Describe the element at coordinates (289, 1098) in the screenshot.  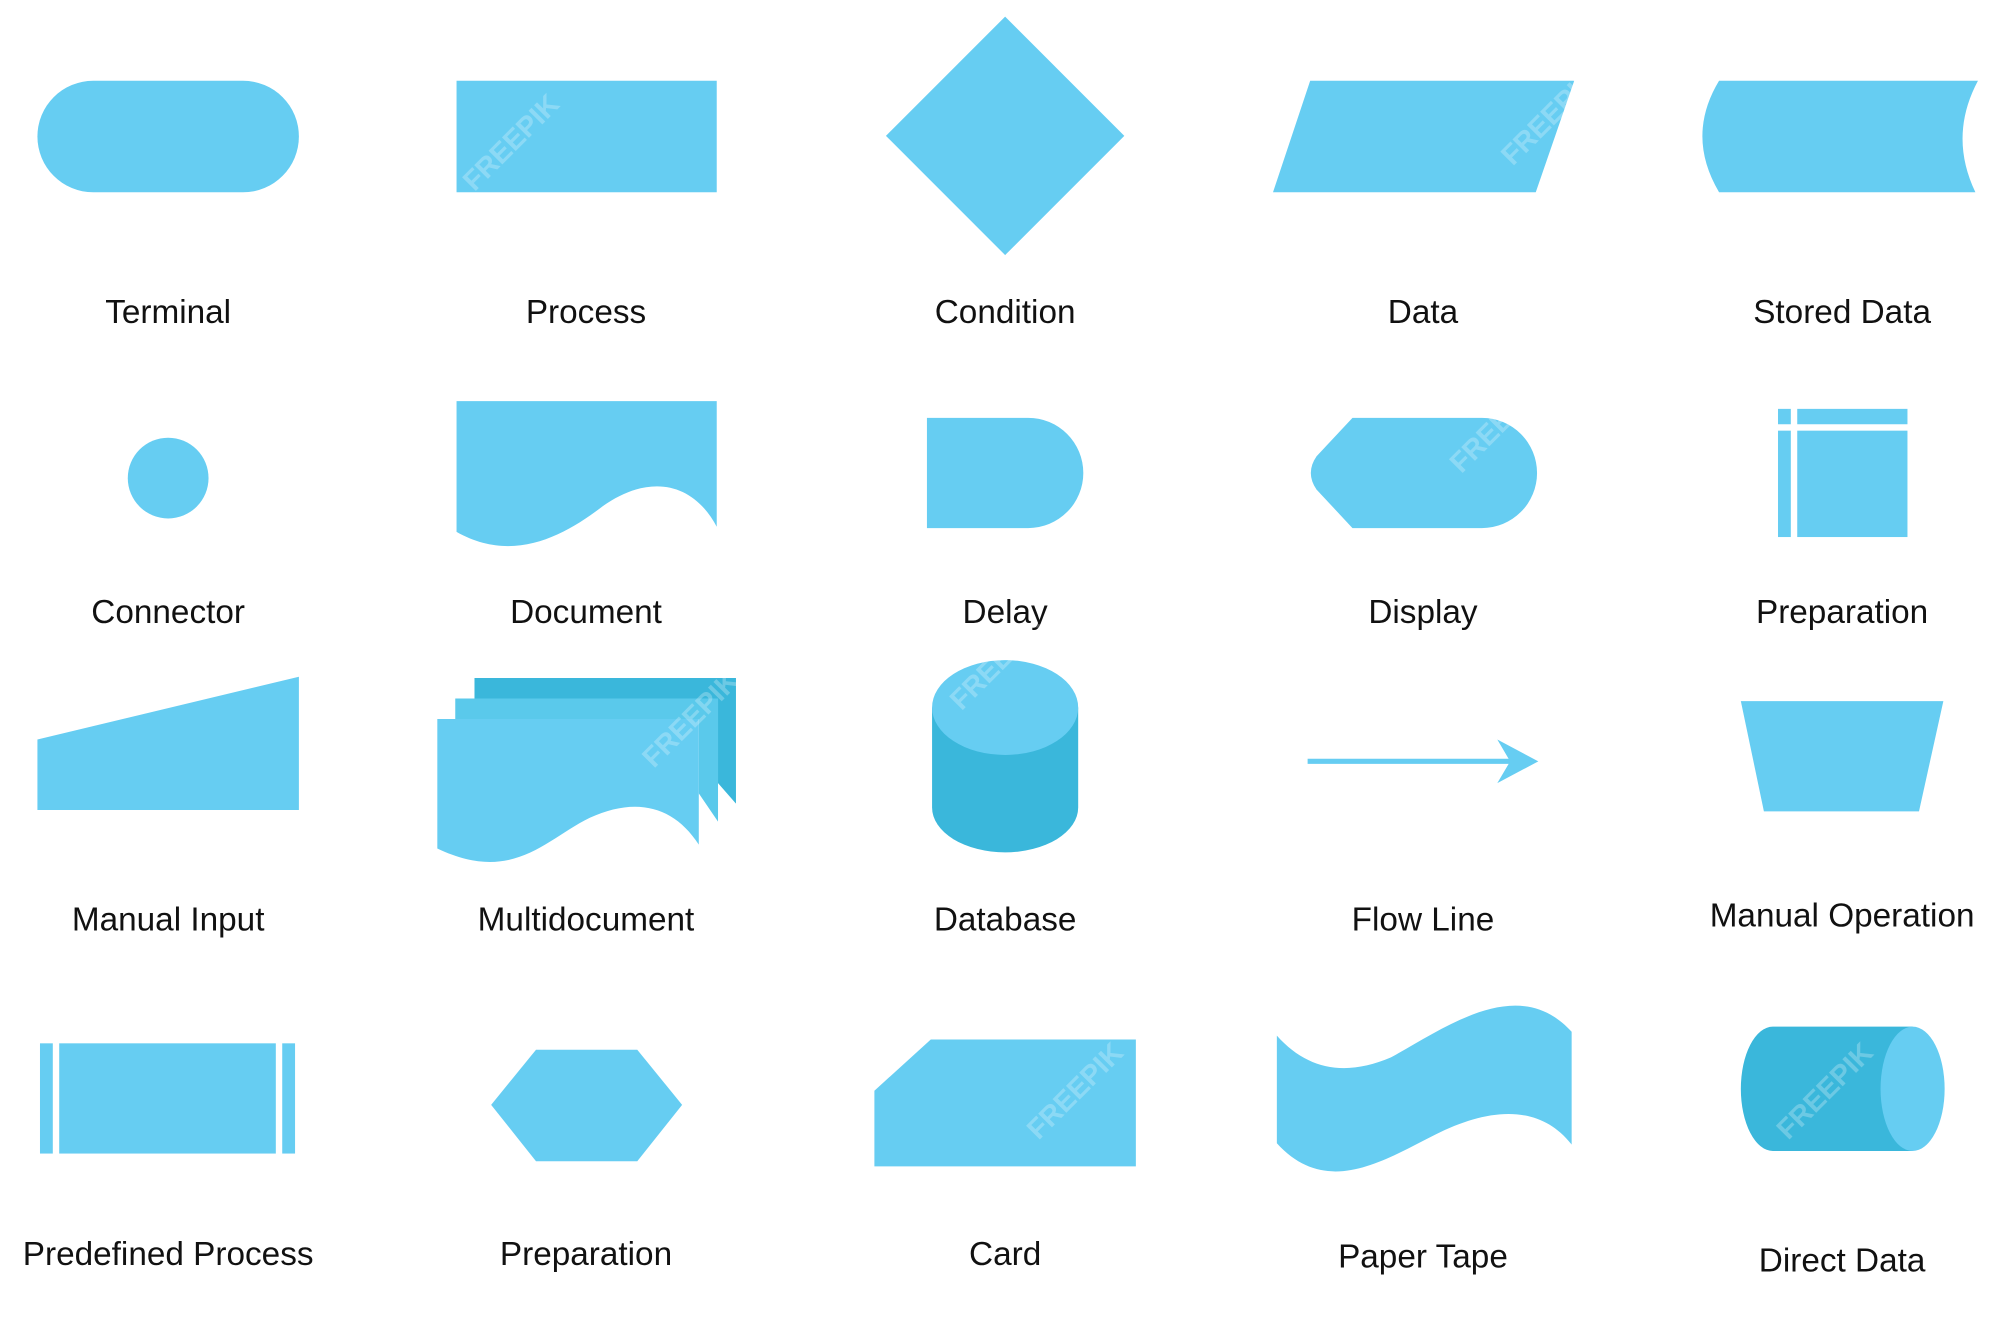
I see `predefined-process-right-bar` at that location.